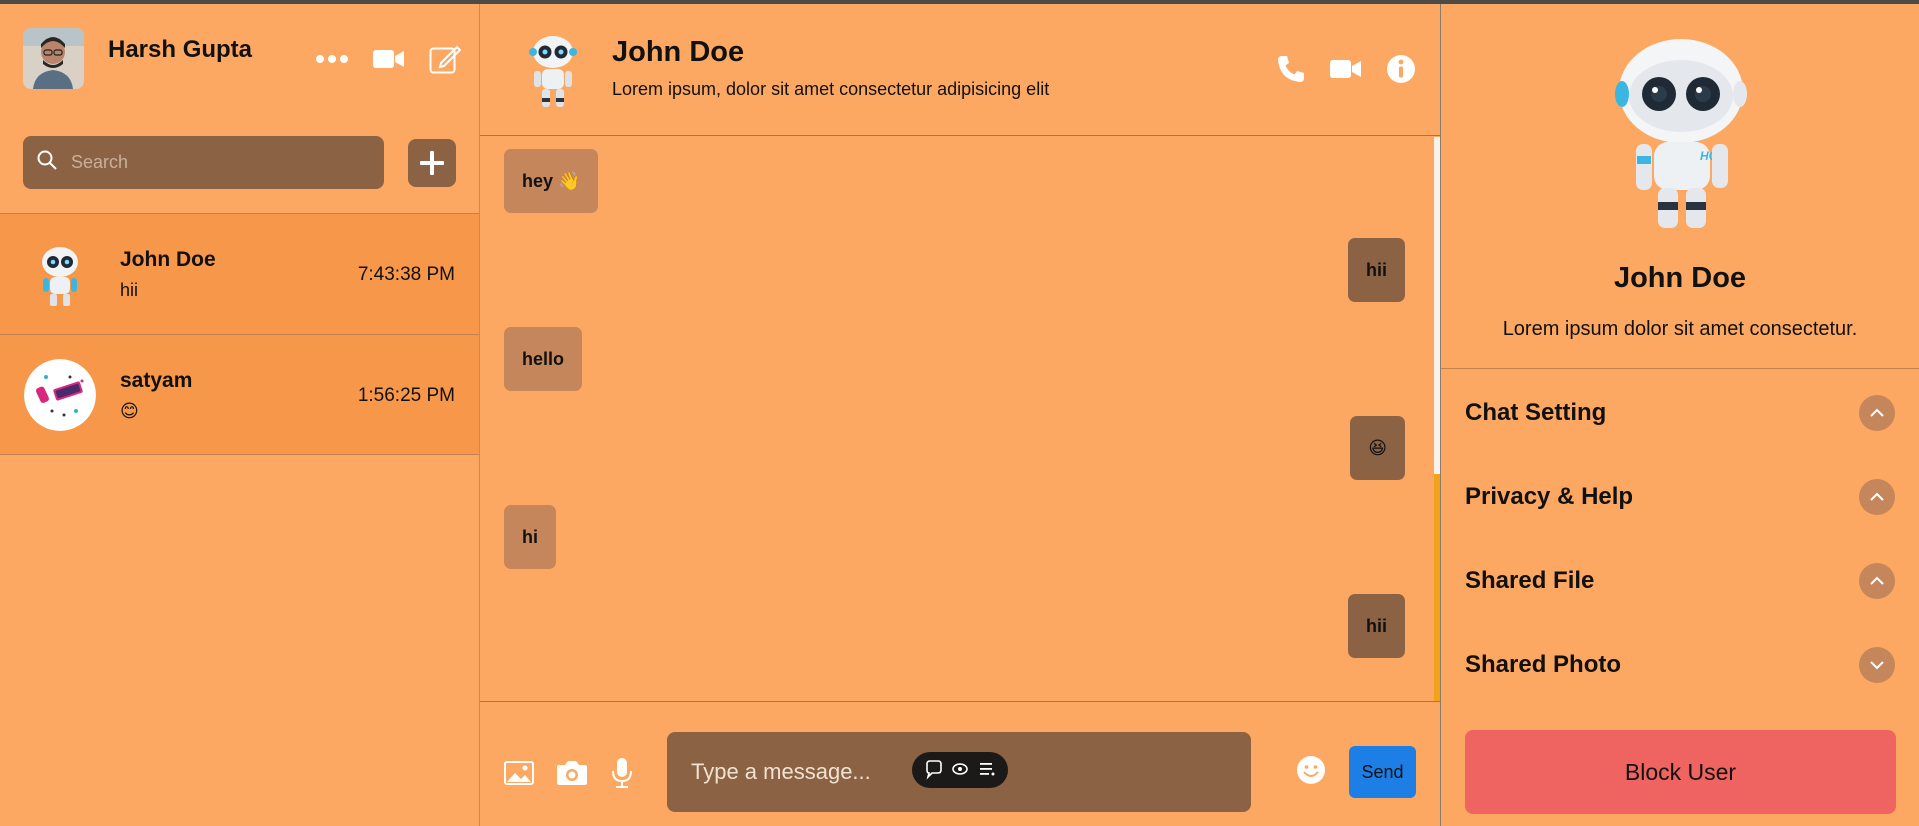 This screenshot has height=826, width=1919. I want to click on conversation-item: John Doe hii 7:43:38 PM, so click(239, 273).